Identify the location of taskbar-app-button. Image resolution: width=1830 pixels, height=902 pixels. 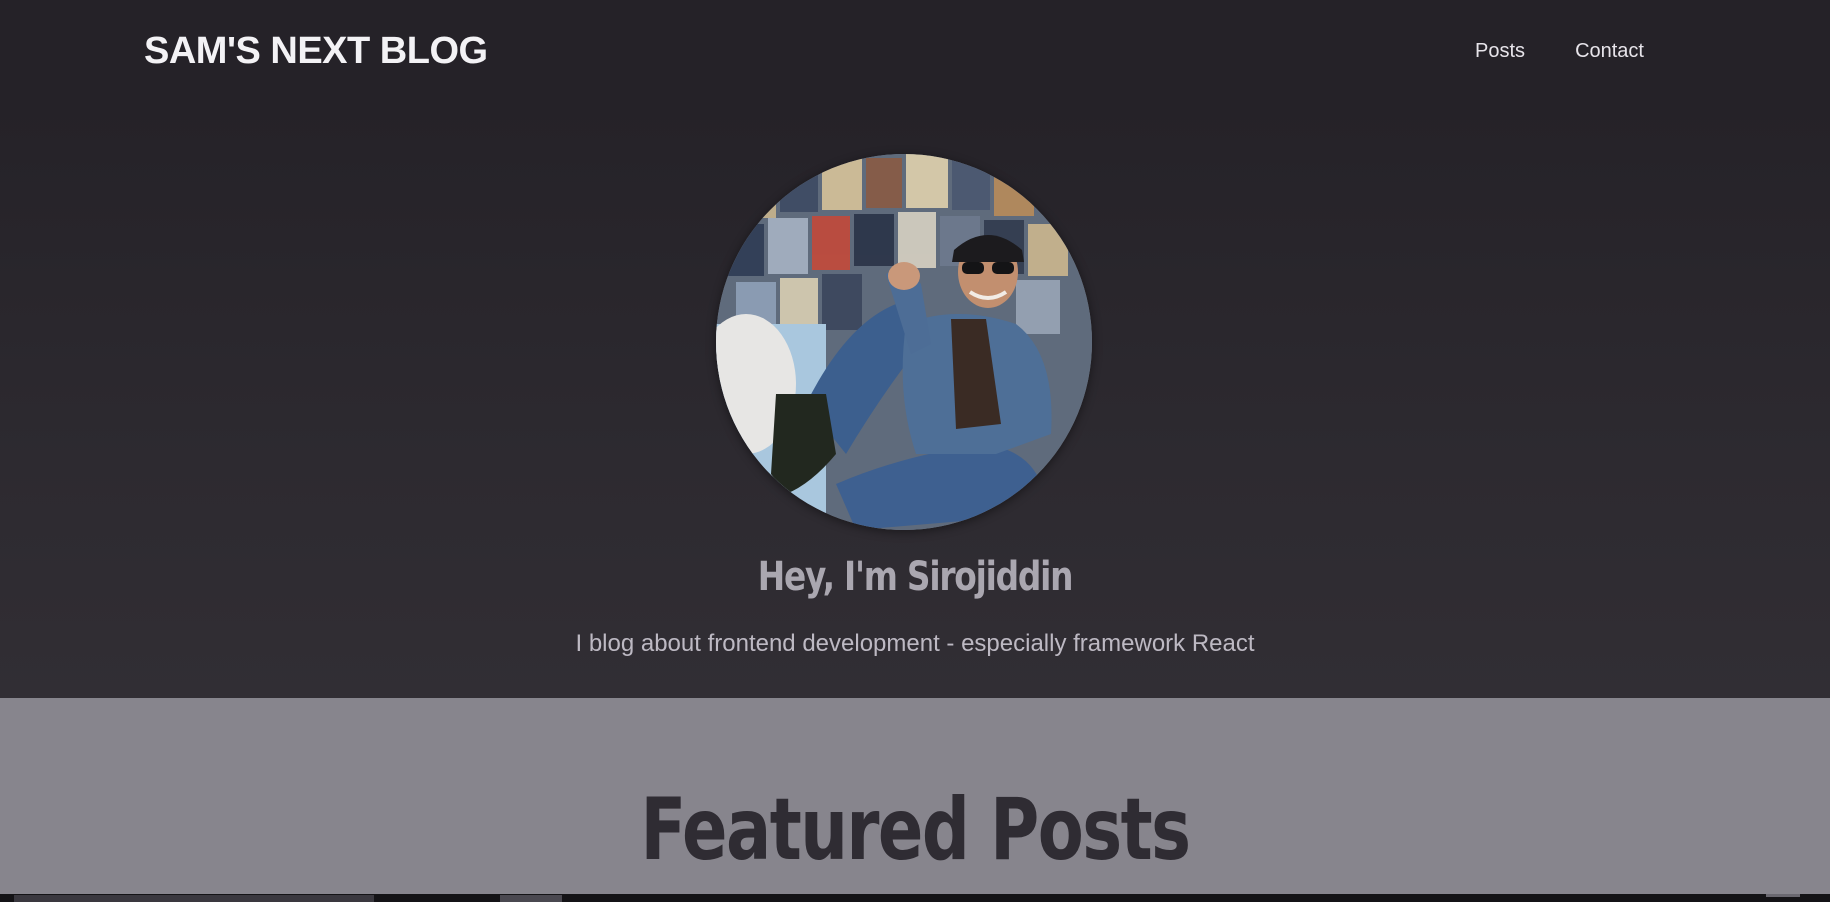
(531, 898).